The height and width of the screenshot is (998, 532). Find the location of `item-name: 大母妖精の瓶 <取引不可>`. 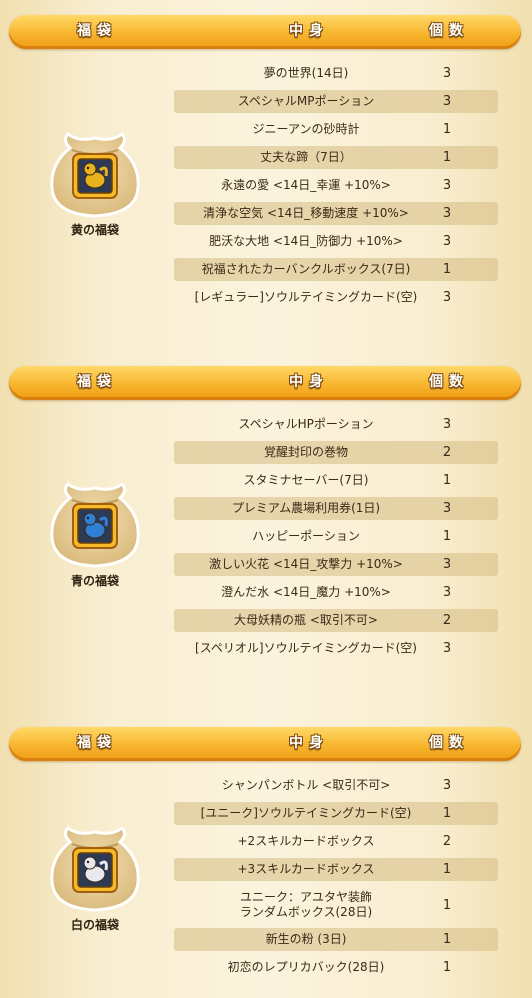

item-name: 大母妖精の瓶 <取引不可> is located at coordinates (306, 620).